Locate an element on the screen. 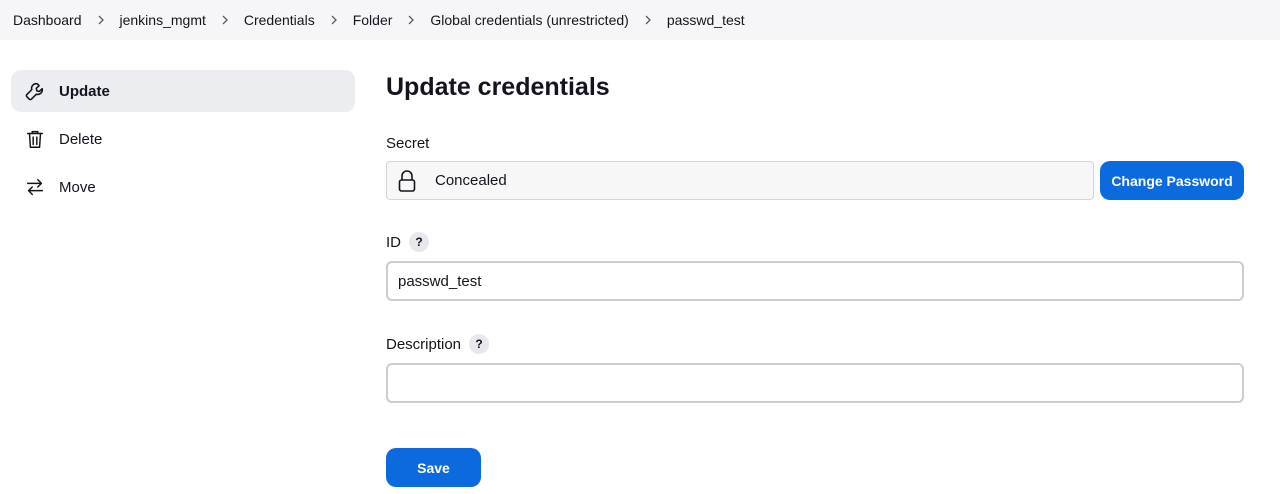 The width and height of the screenshot is (1280, 494). id-field is located at coordinates (815, 281).